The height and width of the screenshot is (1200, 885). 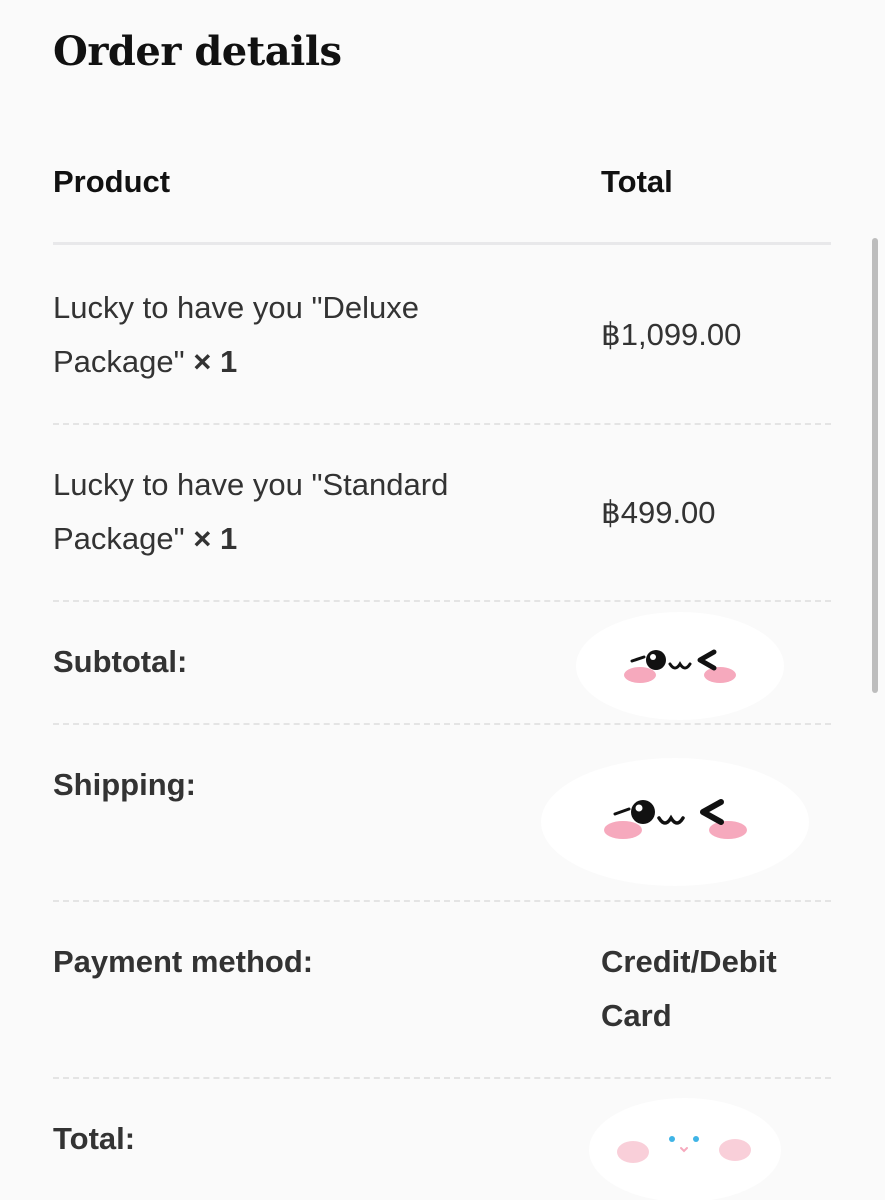 I want to click on payment-method-value-line2: Card, so click(x=636, y=1015).